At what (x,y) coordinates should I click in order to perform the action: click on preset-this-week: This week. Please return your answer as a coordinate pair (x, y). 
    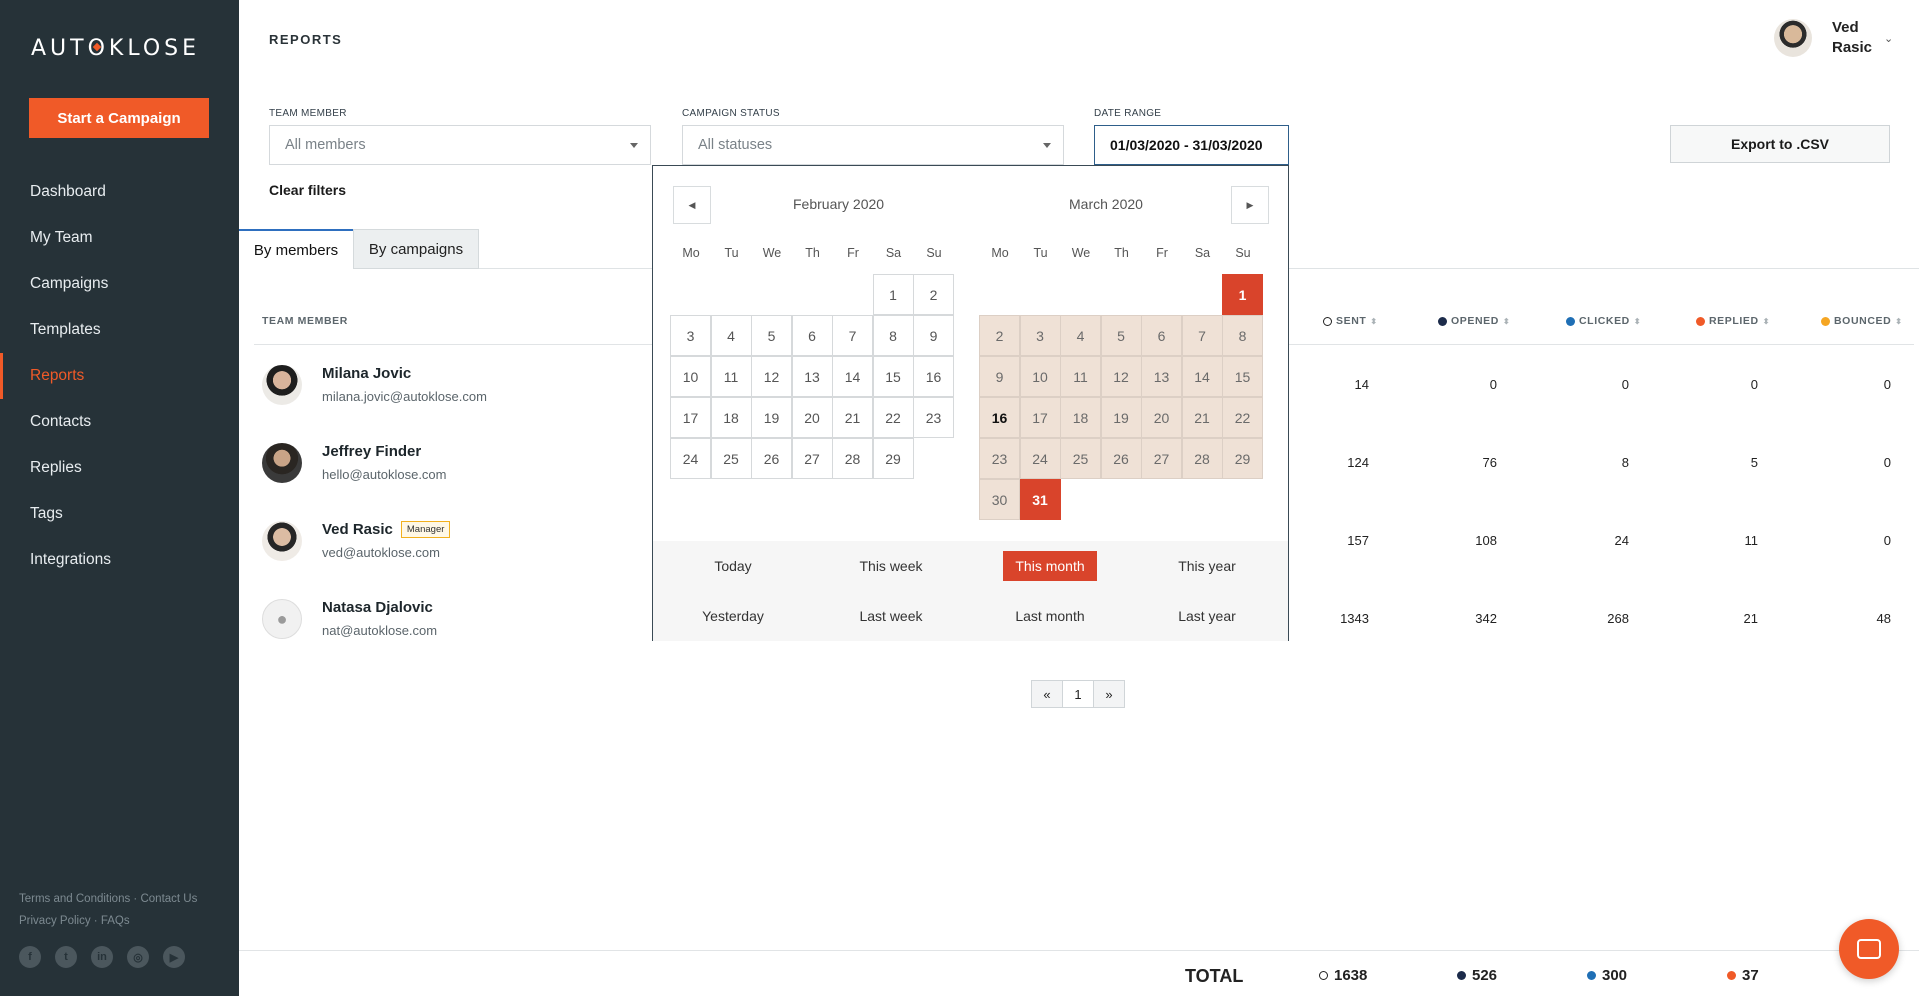
    Looking at the image, I should click on (891, 566).